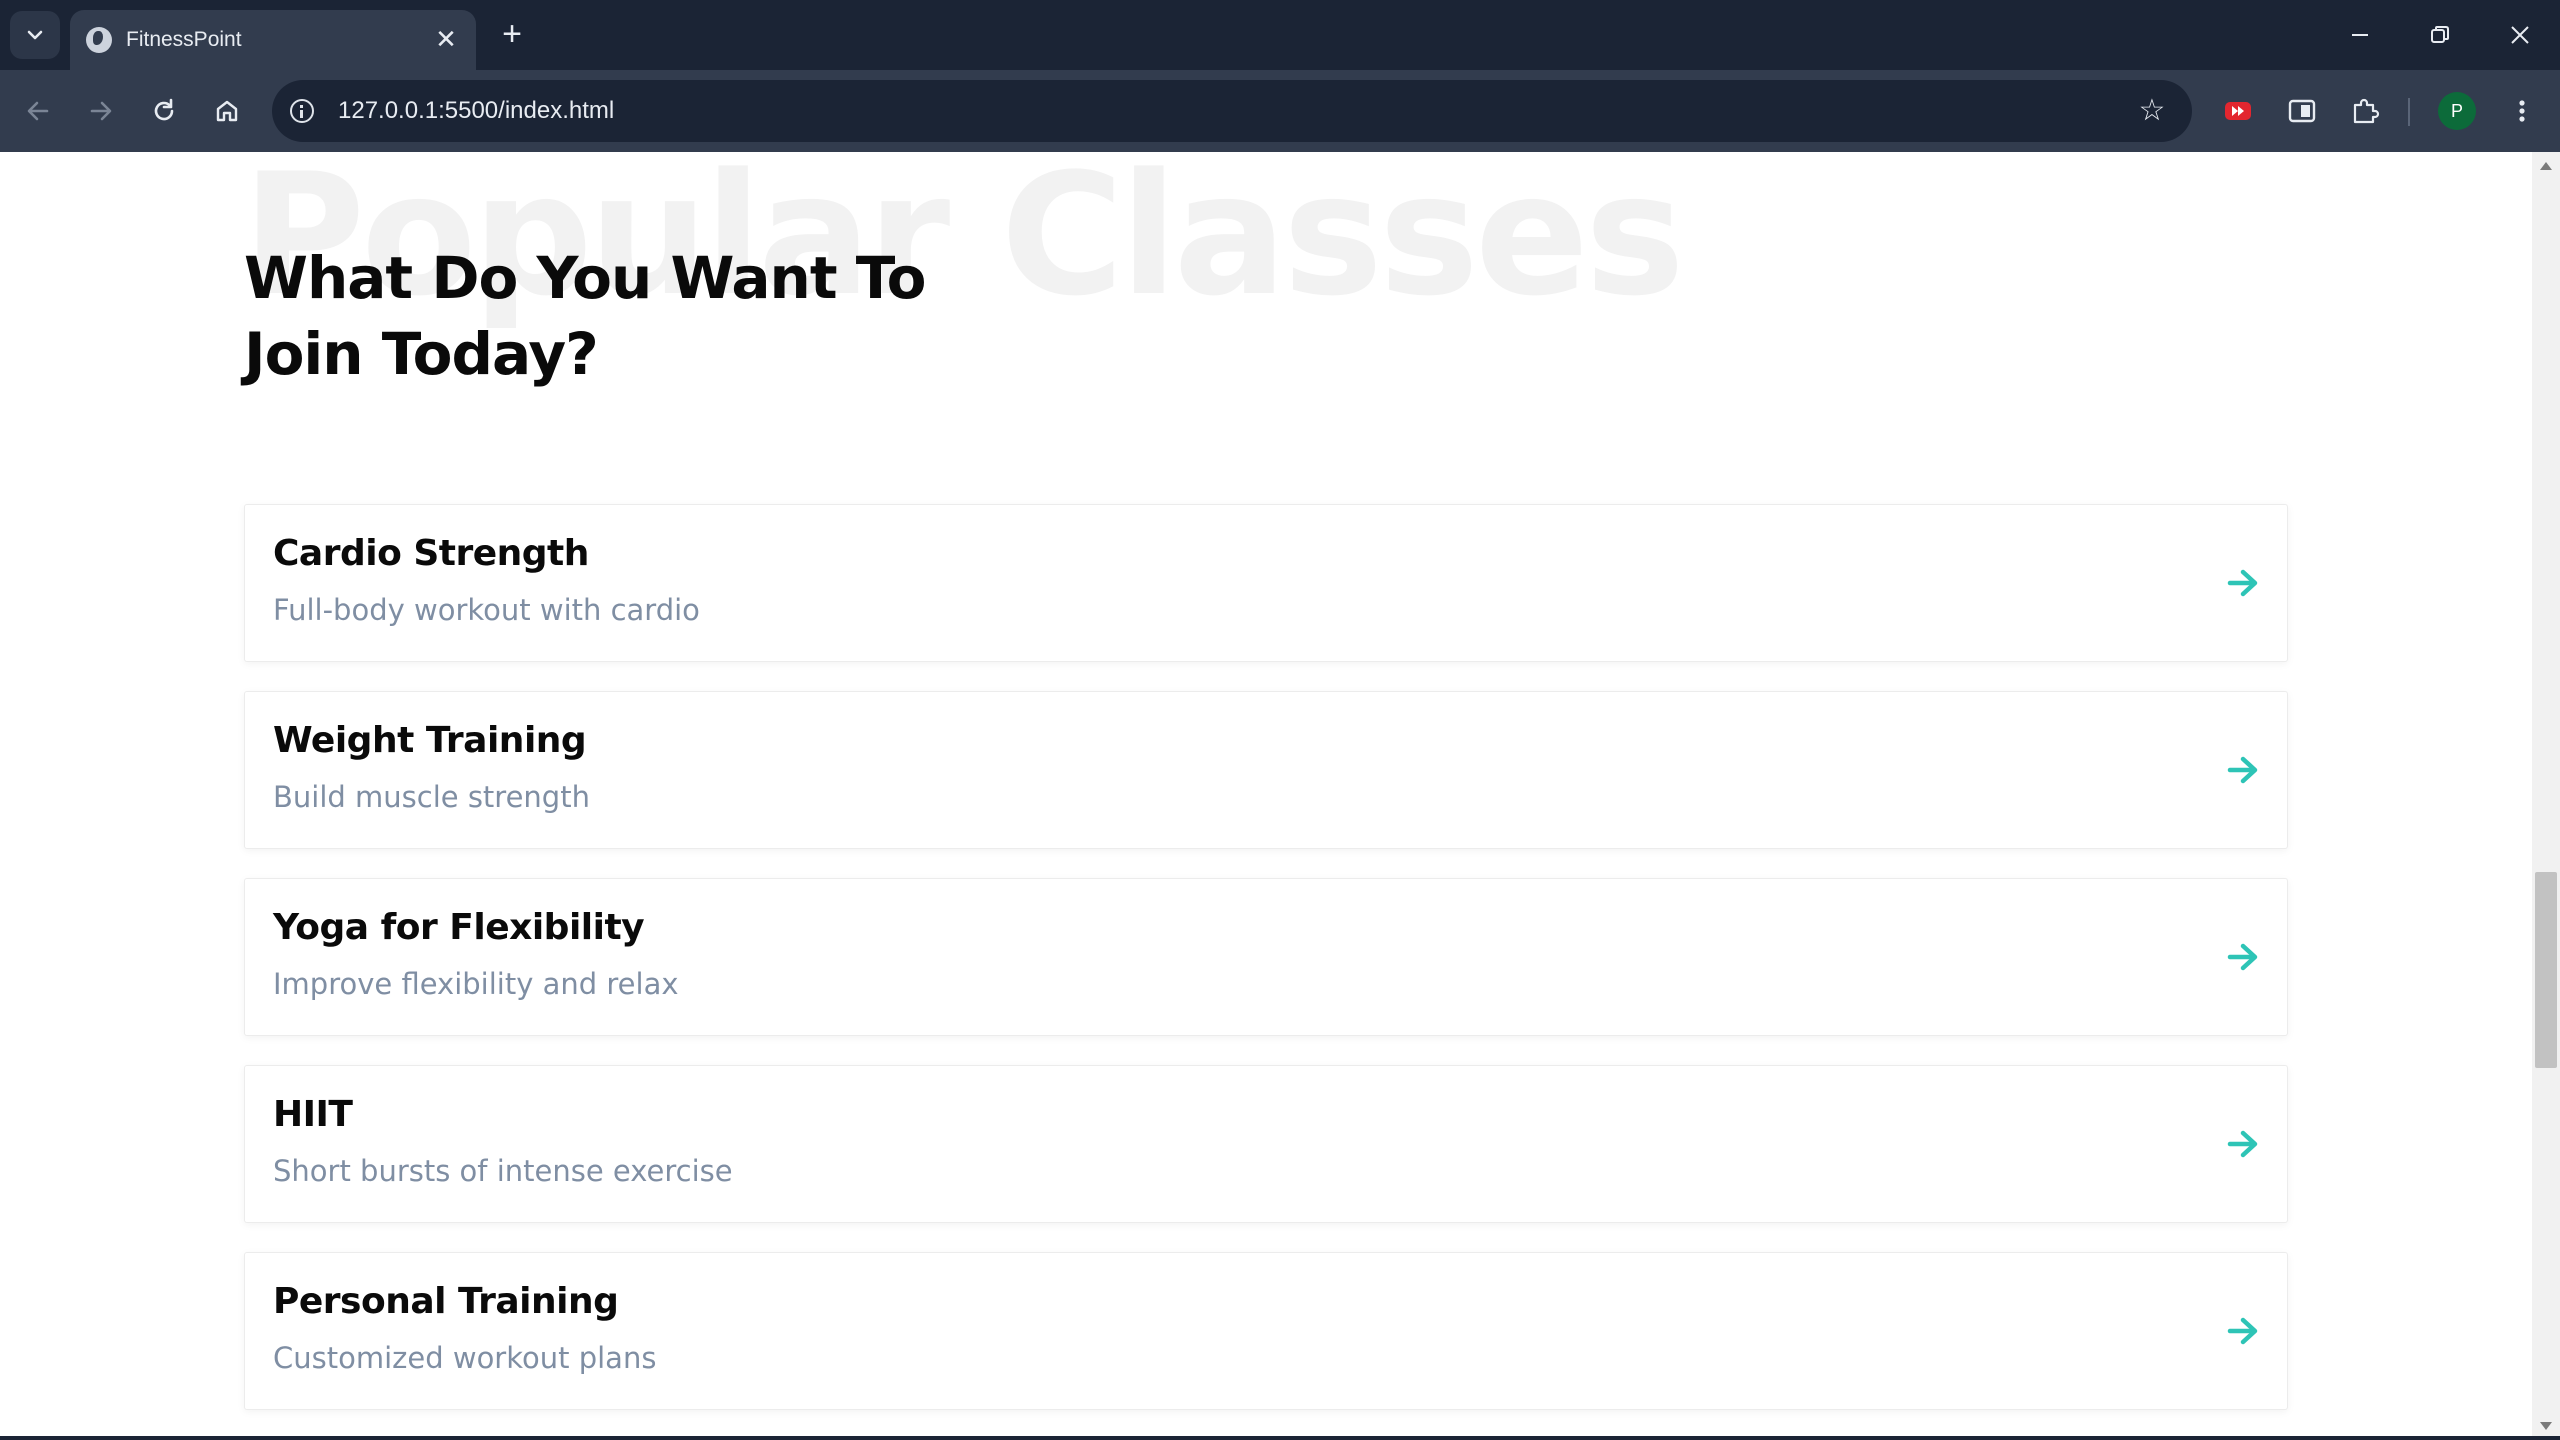 This screenshot has height=1440, width=2560. What do you see at coordinates (2546, 796) in the screenshot?
I see `page-scrollbar` at bounding box center [2546, 796].